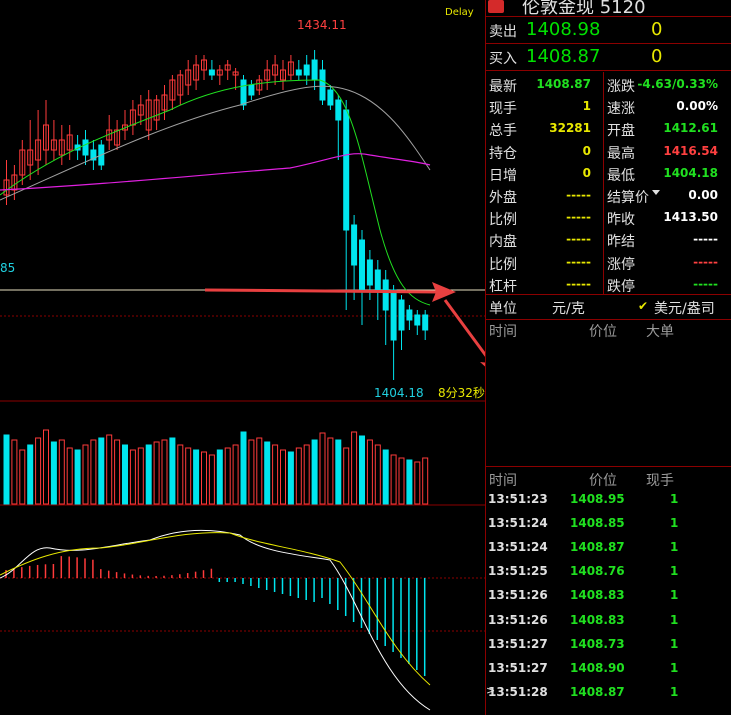  I want to click on buy-label: 买入, so click(503, 59).